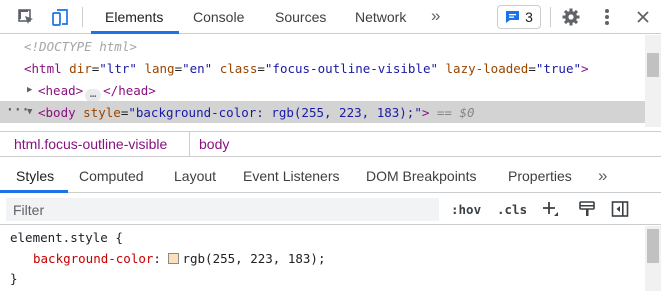 This screenshot has height=291, width=661. What do you see at coordinates (653, 65) in the screenshot?
I see `dom-scrollbar-thumb` at bounding box center [653, 65].